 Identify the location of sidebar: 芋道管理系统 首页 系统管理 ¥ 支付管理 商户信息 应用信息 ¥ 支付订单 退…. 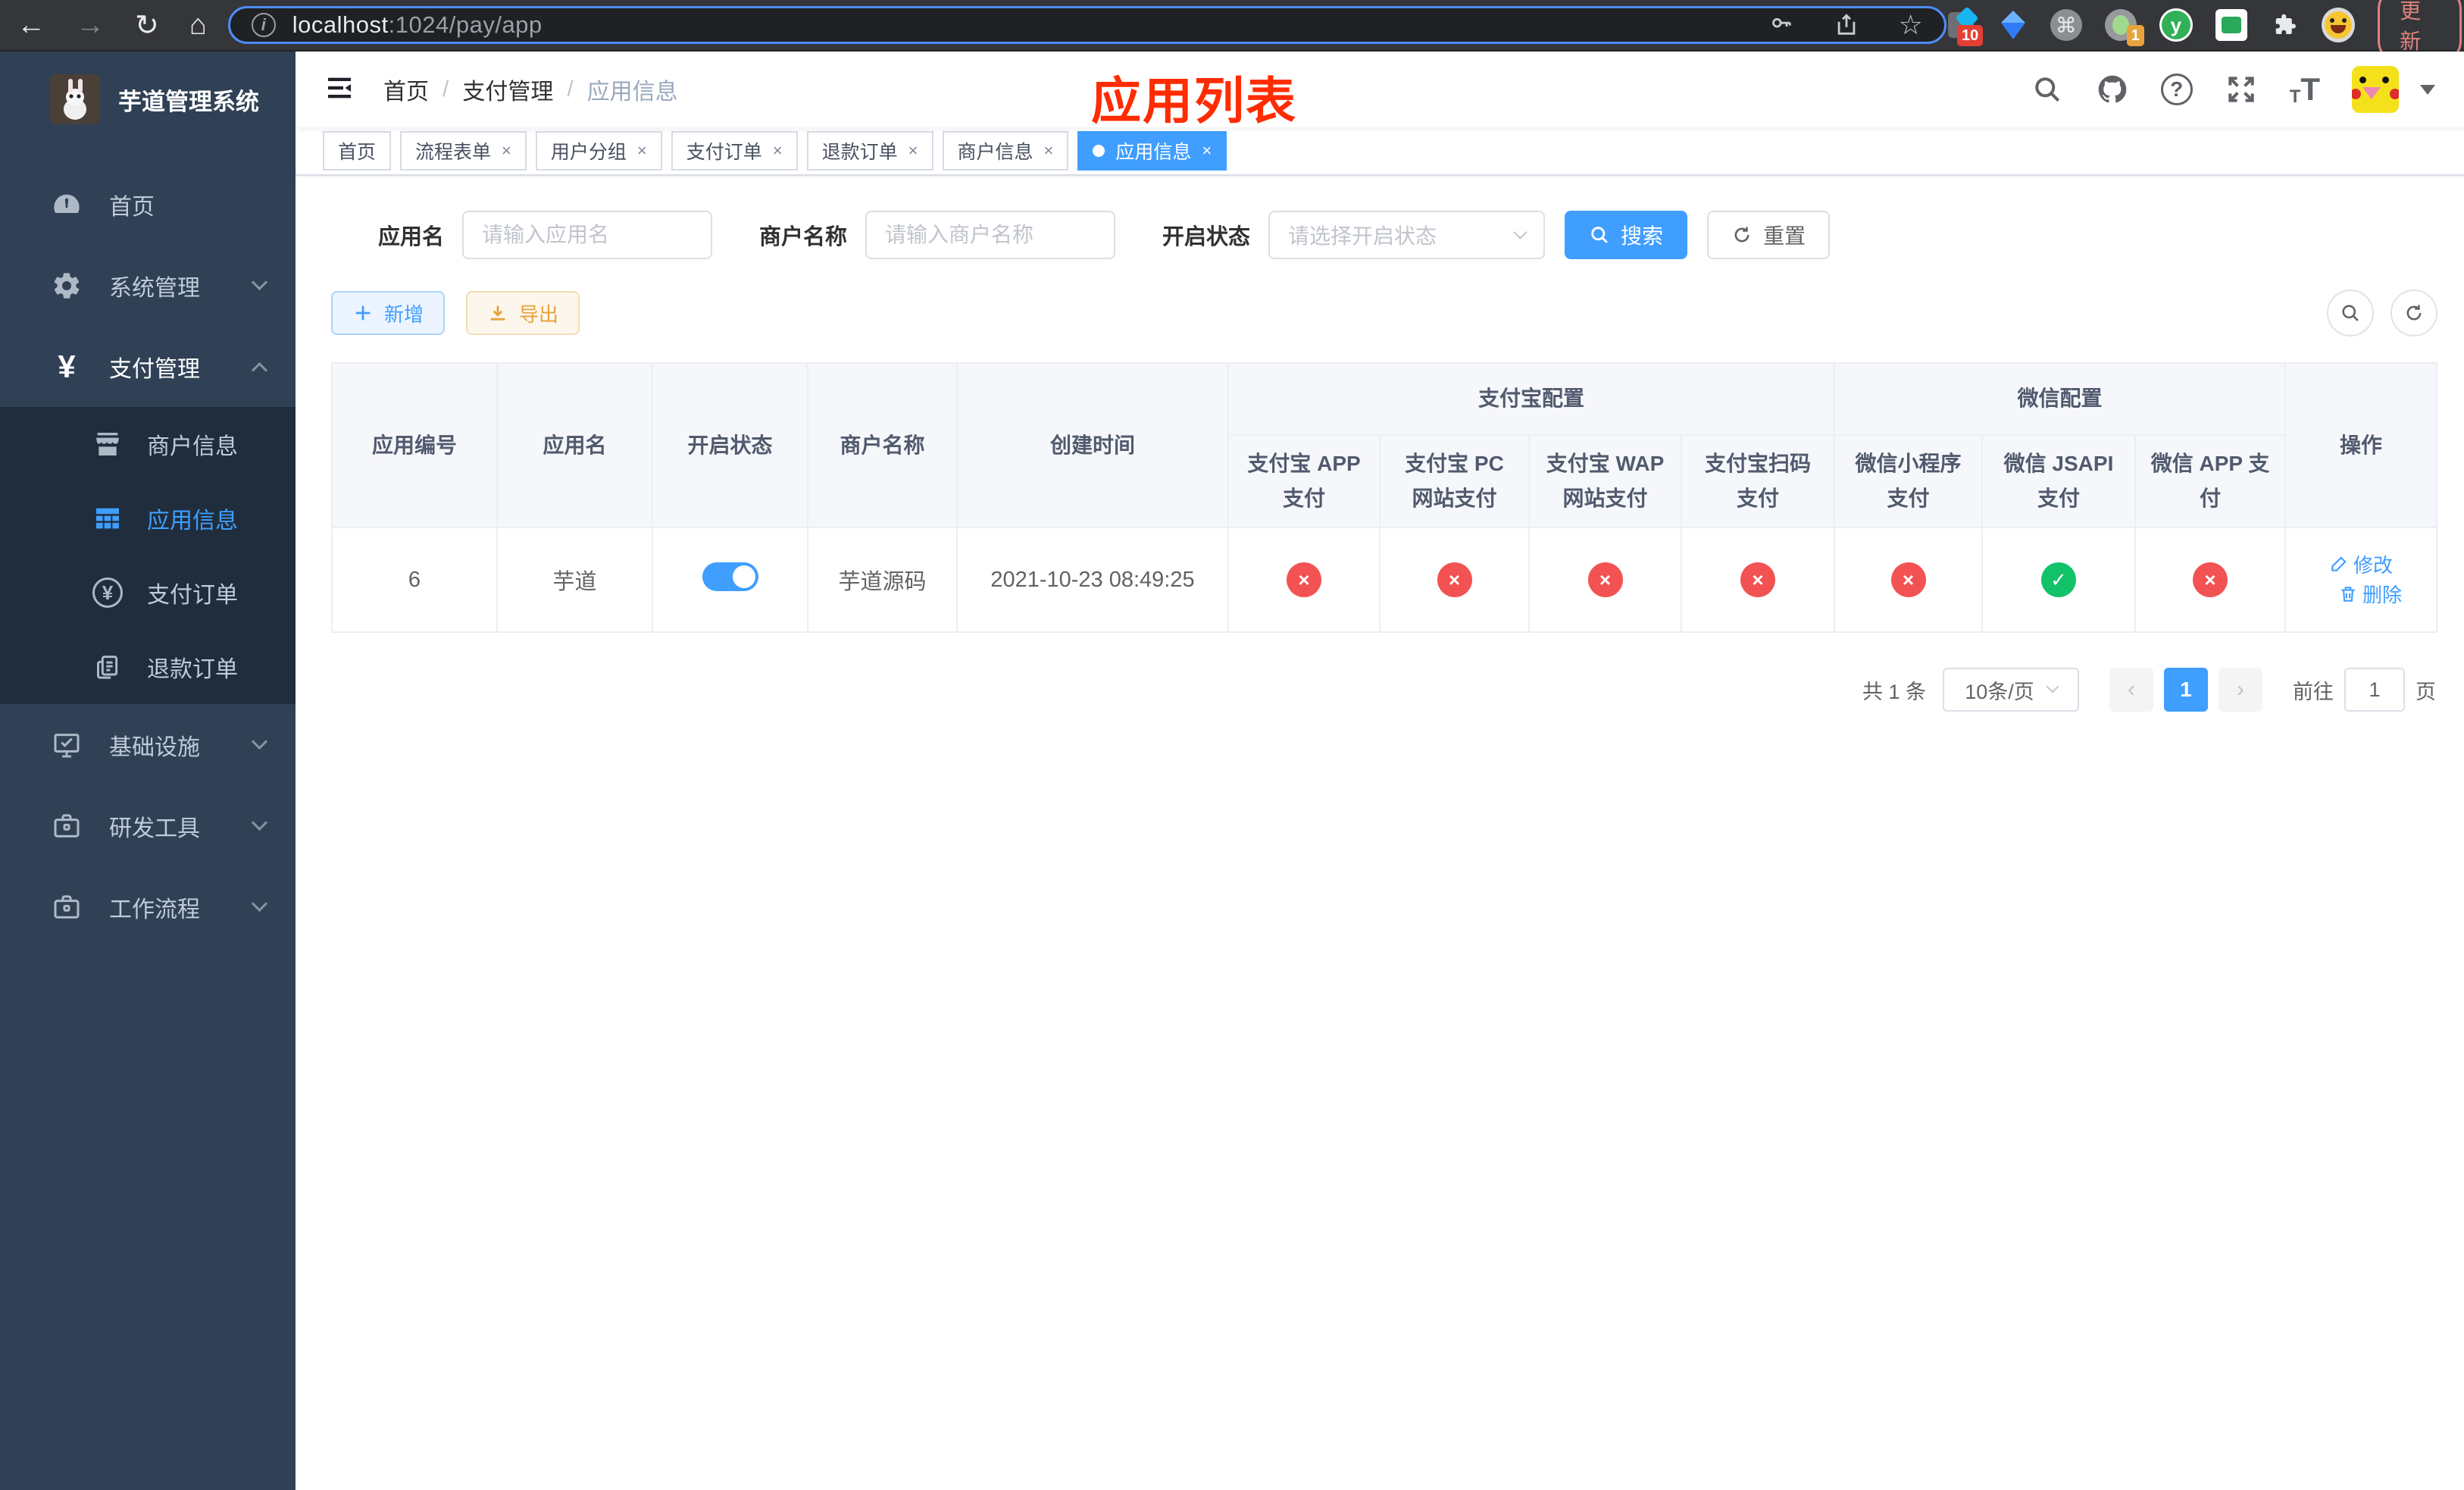
(147, 771).